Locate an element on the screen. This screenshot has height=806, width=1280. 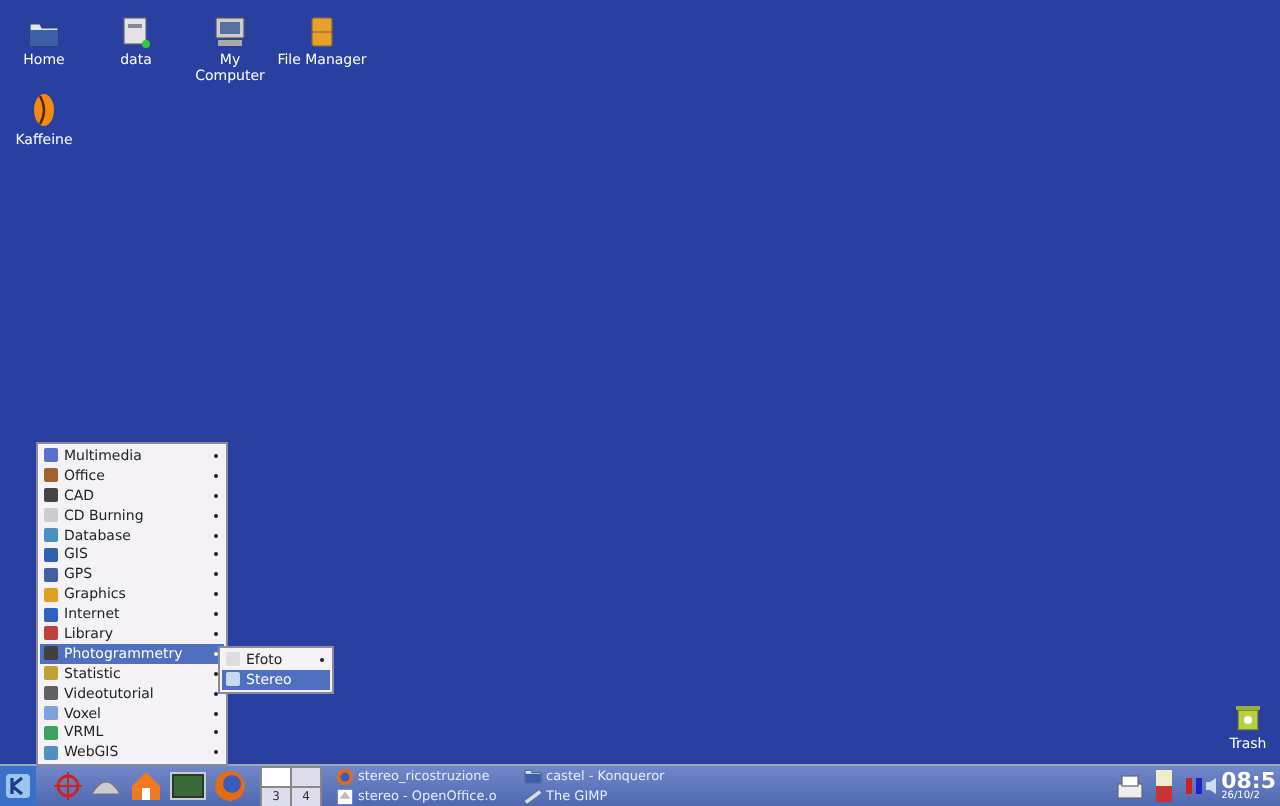
player-icon is located at coordinates (44, 110).